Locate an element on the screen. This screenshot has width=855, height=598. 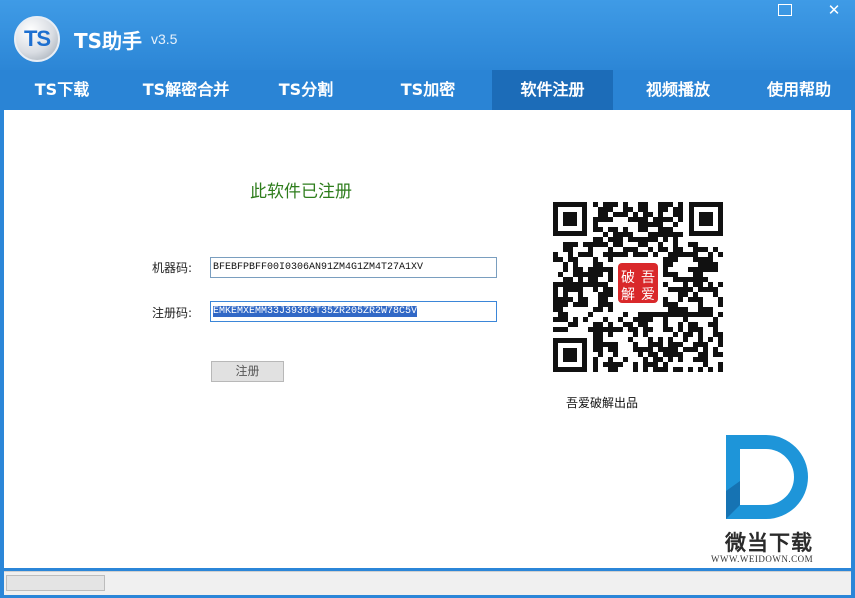
tab-ts-encrypt: TS加密 is located at coordinates (428, 90).